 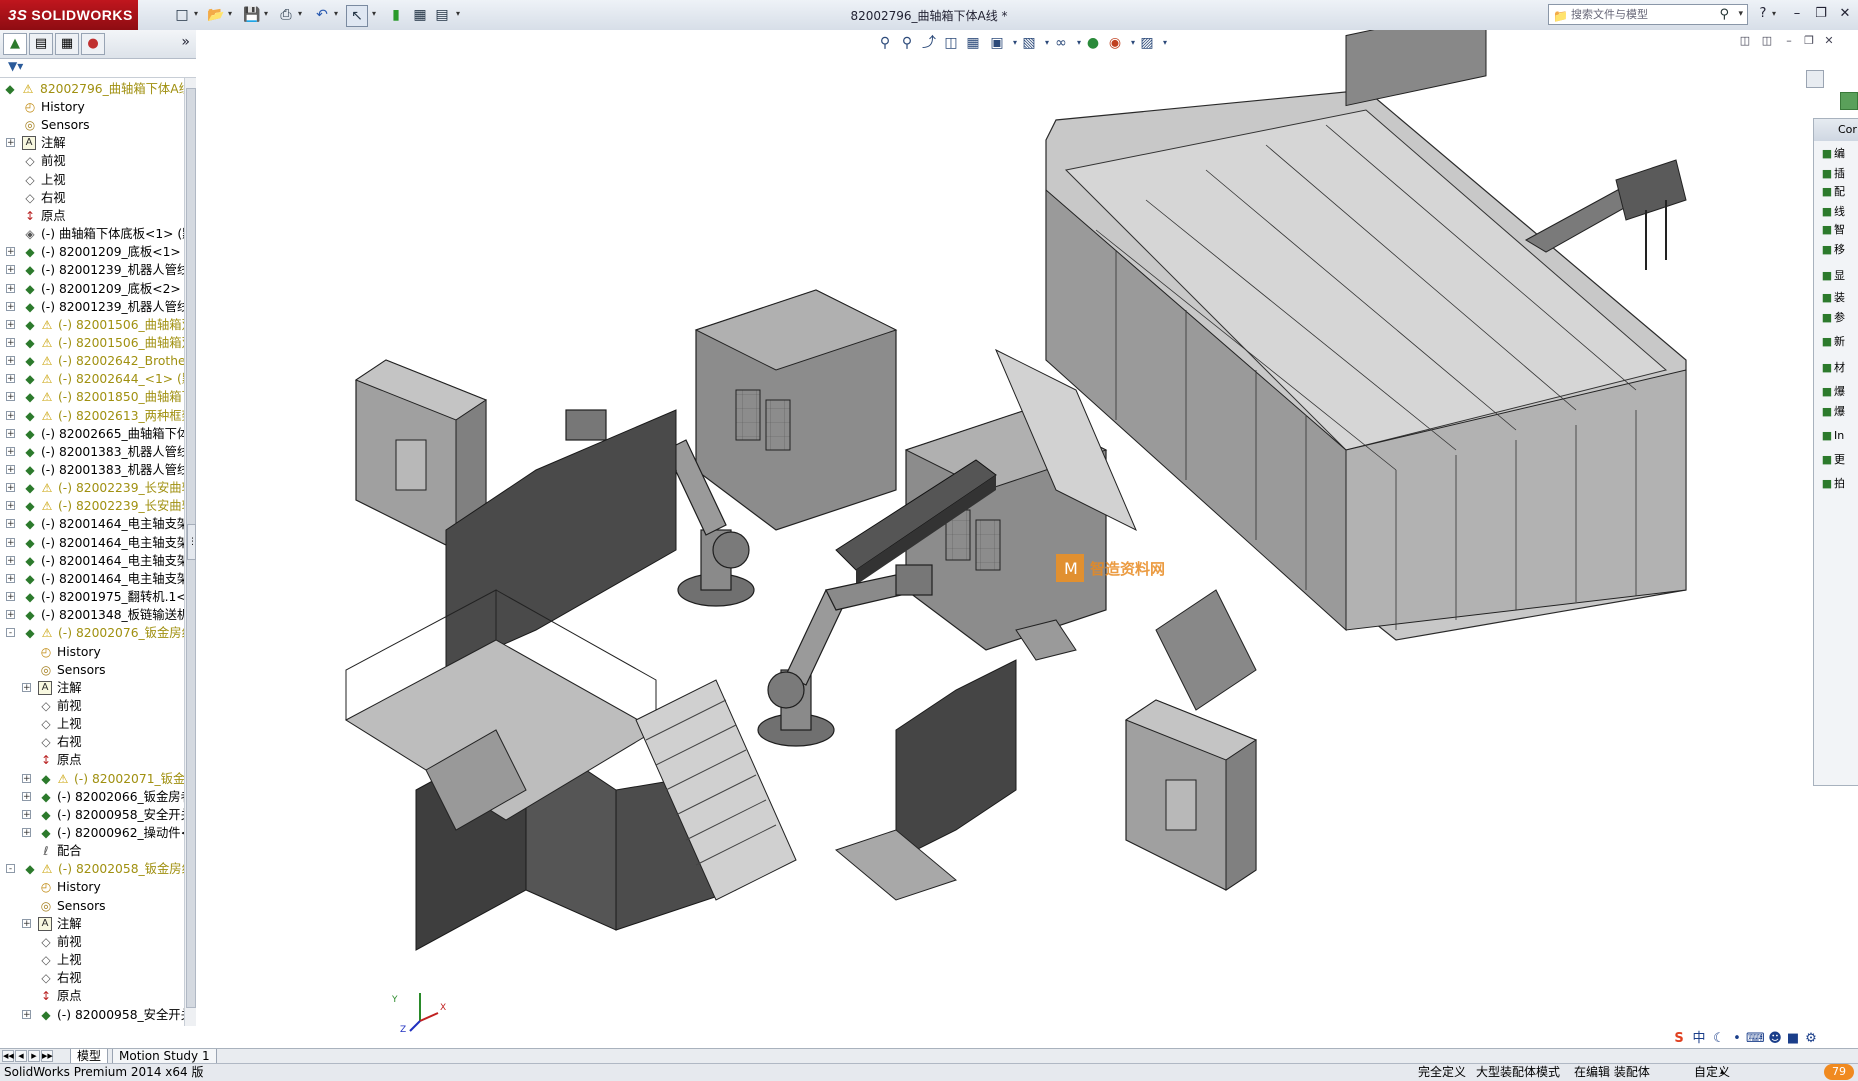 I want to click on chevron-up-icon: ▴, so click(x=1722, y=1072).